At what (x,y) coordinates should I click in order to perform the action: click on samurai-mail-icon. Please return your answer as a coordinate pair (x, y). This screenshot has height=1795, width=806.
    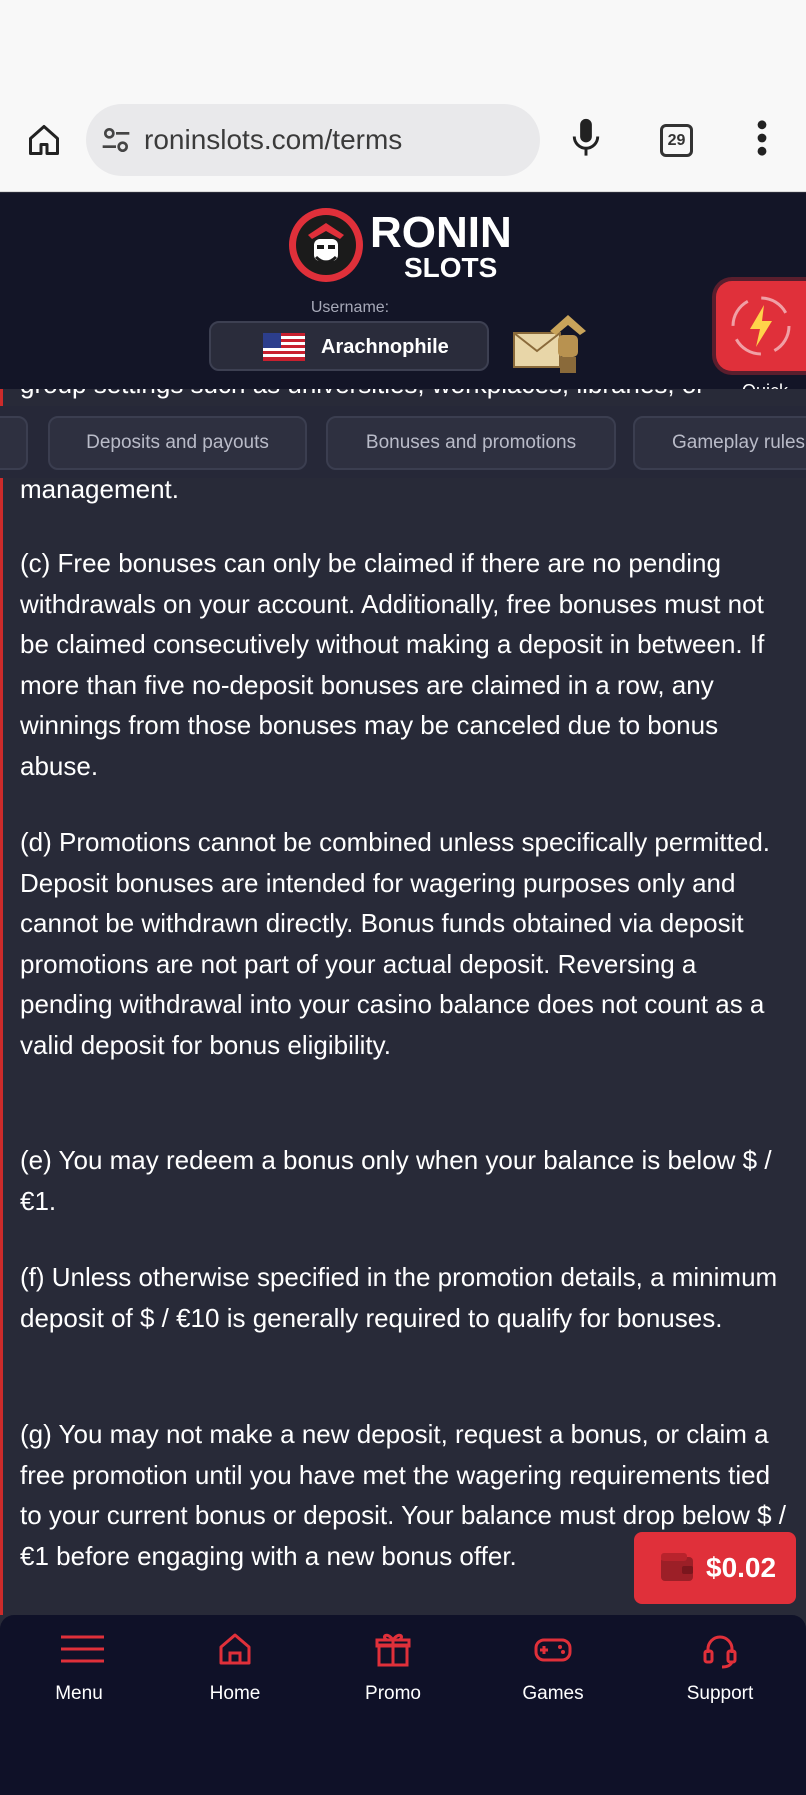
    Looking at the image, I should click on (550, 344).